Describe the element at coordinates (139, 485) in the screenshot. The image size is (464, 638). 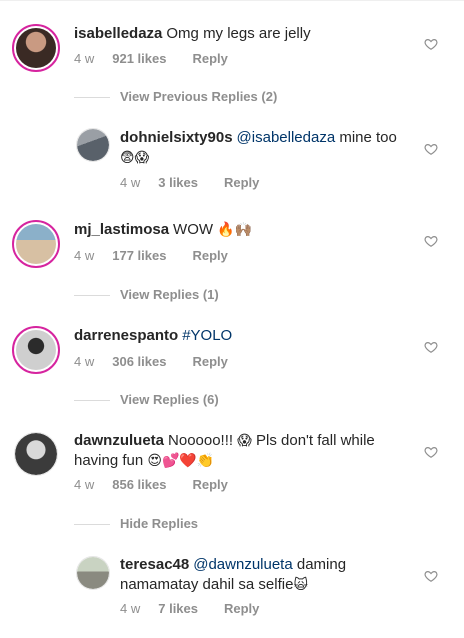
I see `likes-count: 856 likes` at that location.